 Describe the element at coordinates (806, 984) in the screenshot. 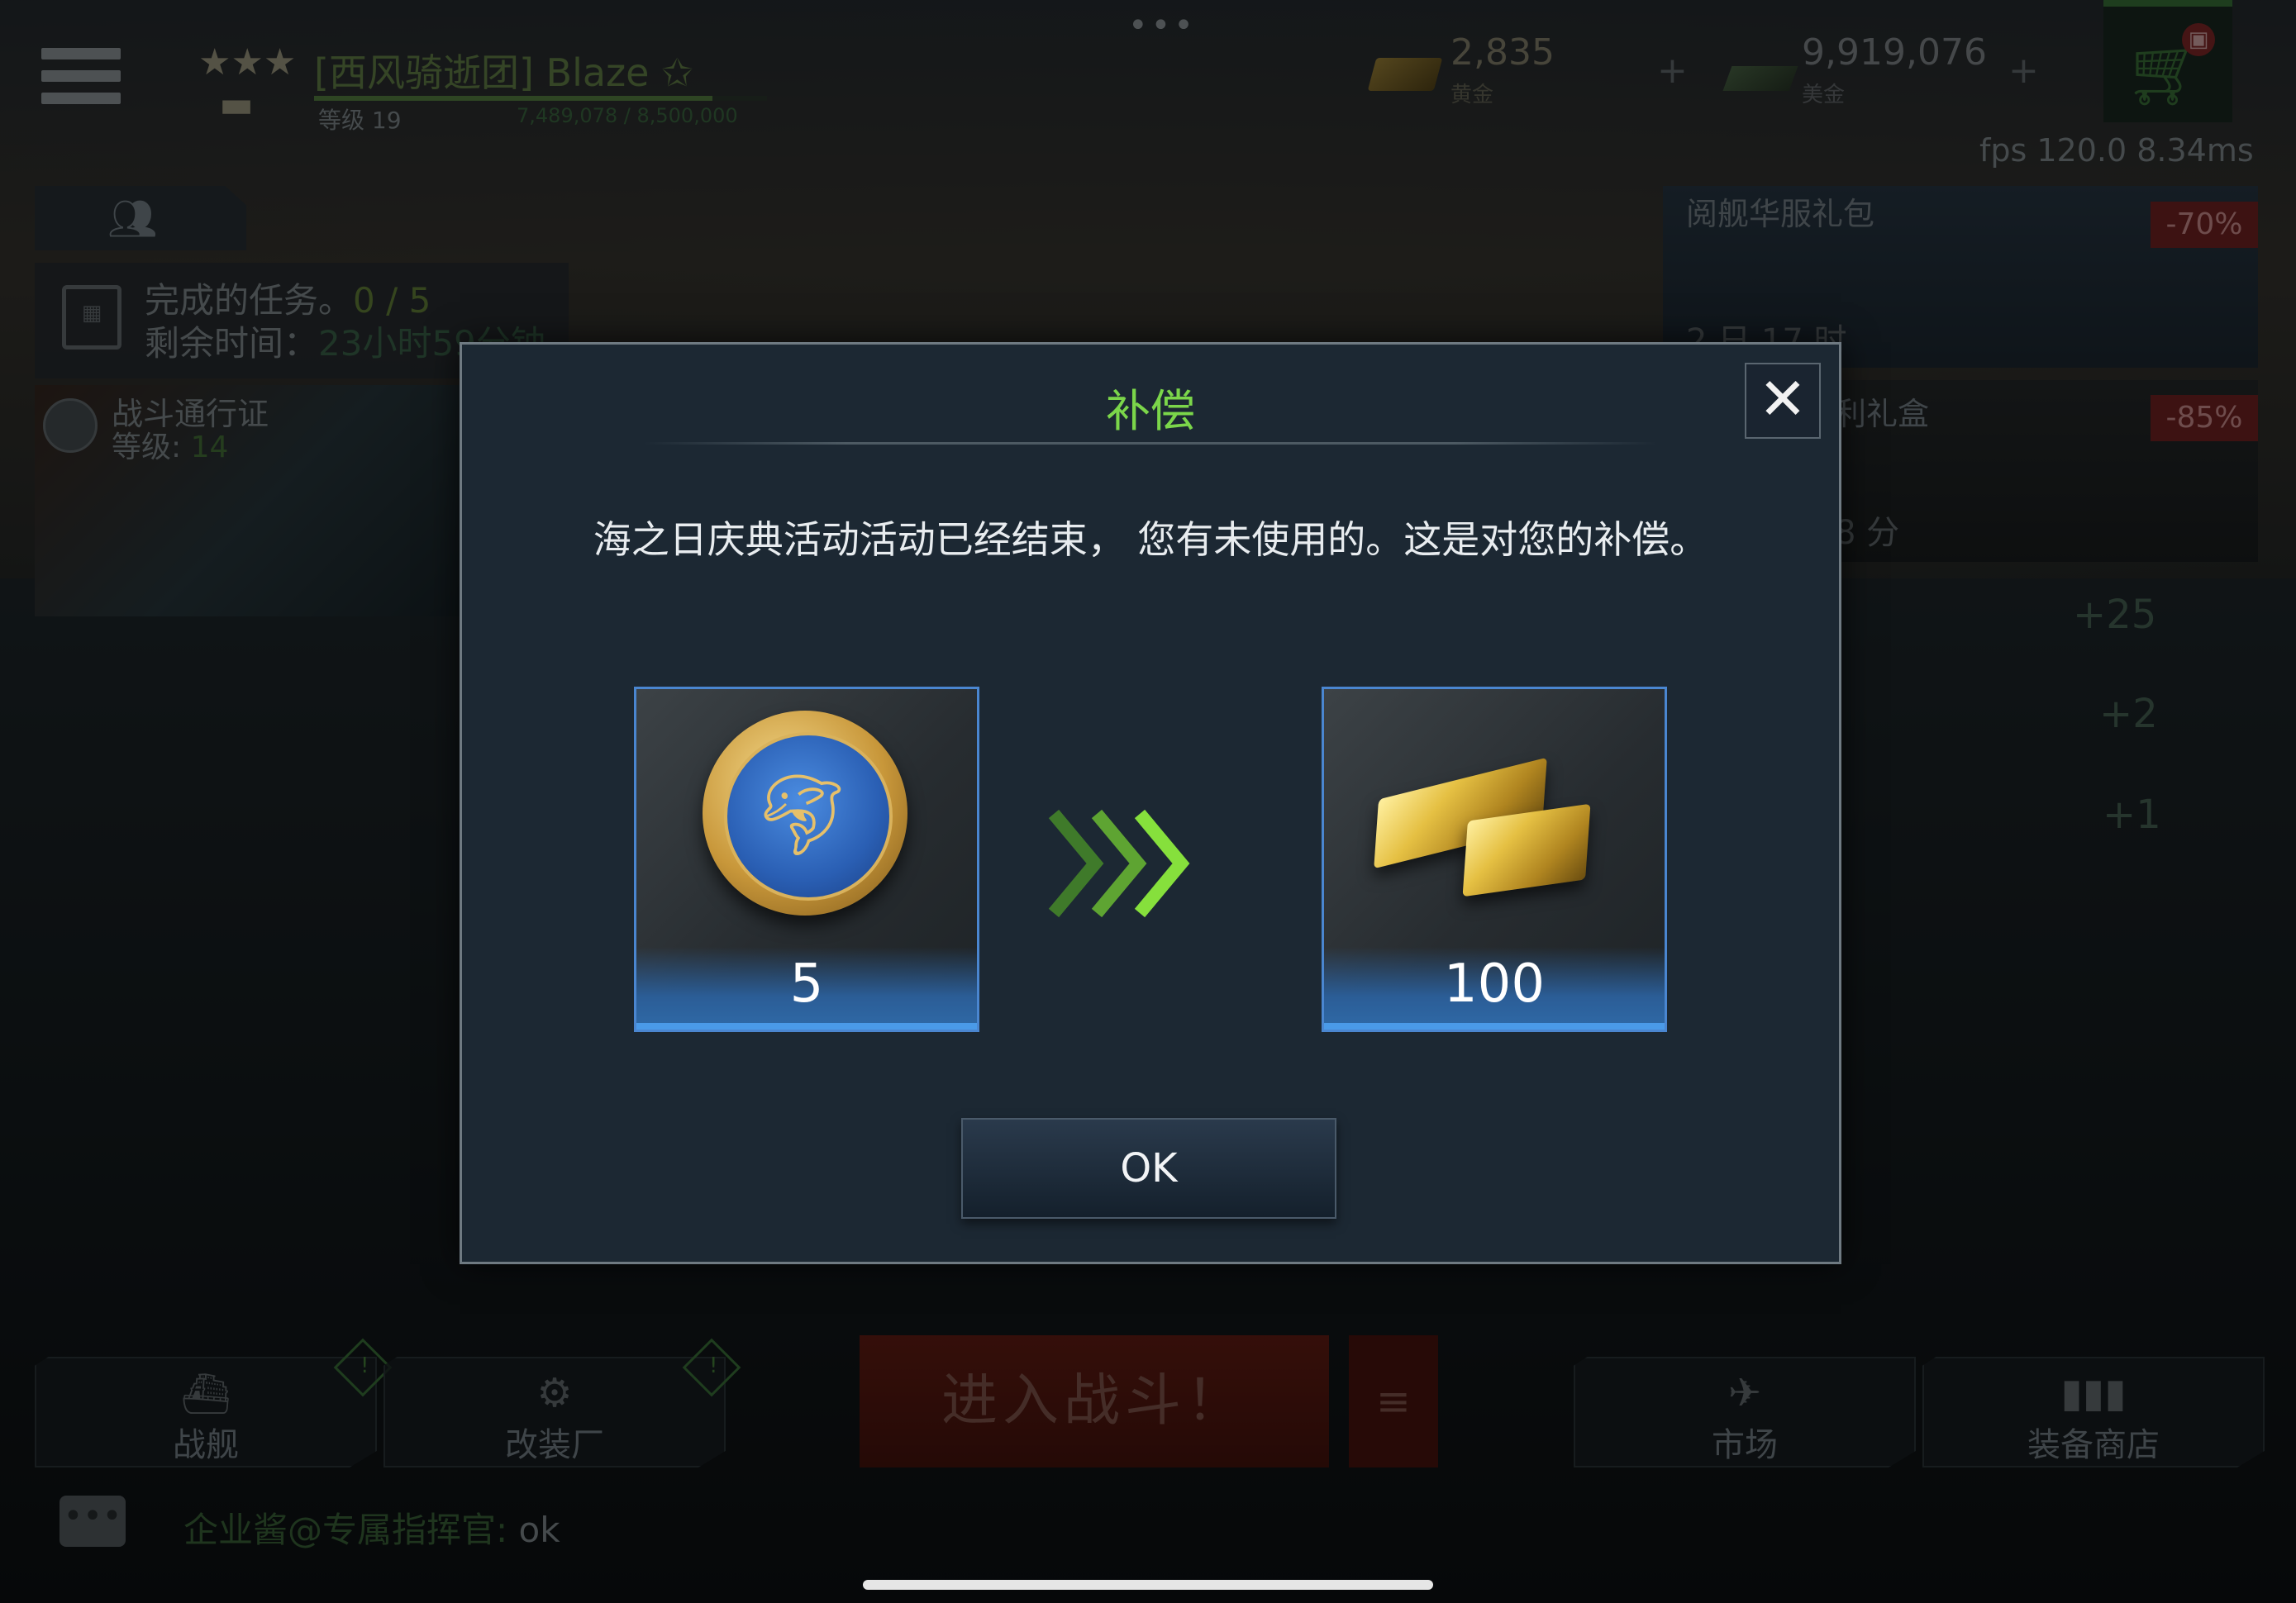

I see `source-item-count: 5` at that location.